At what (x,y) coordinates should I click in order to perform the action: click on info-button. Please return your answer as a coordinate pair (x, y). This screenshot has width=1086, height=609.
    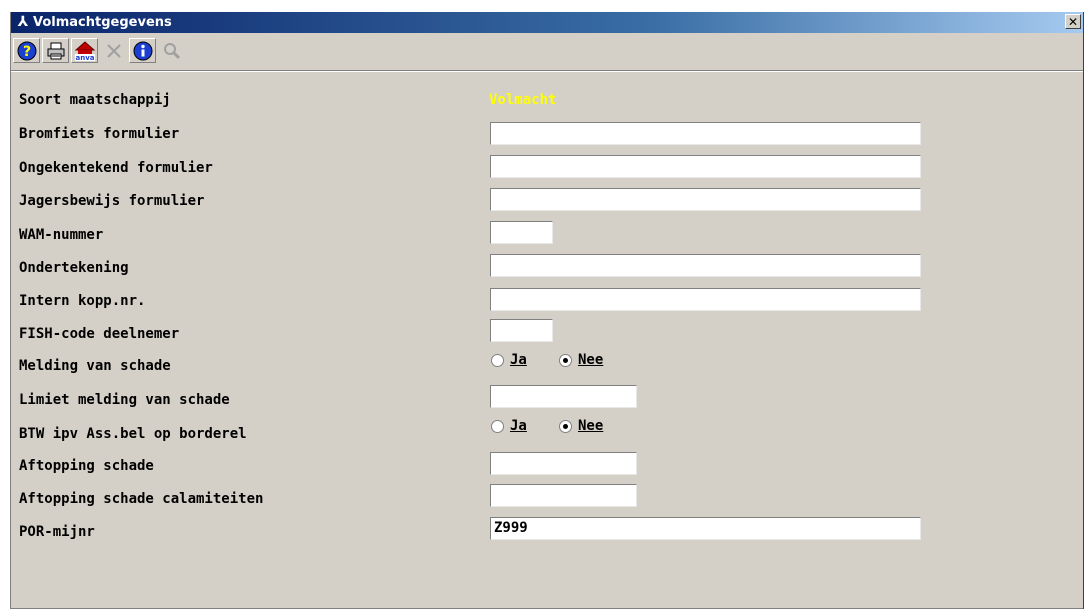
    Looking at the image, I should click on (142, 50).